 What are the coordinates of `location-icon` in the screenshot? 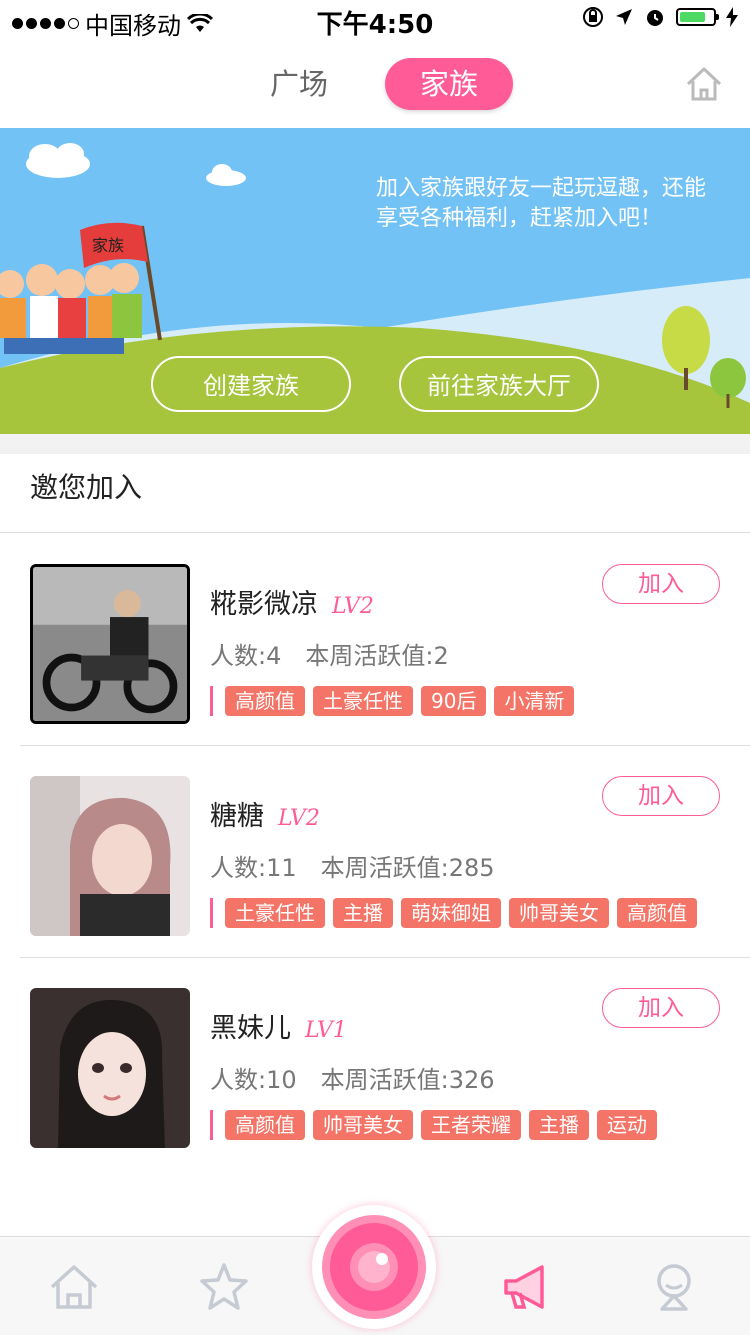 It's located at (624, 17).